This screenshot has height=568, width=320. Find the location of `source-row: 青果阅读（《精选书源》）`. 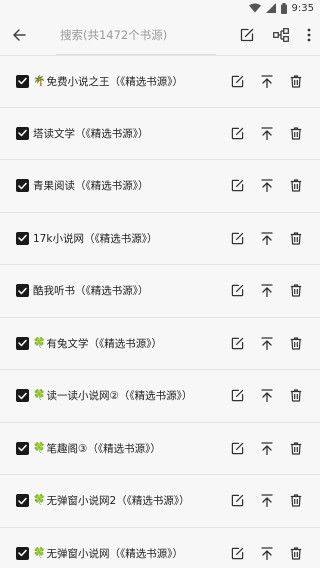

source-row: 青果阅读（《精选书源》） is located at coordinates (160, 186).